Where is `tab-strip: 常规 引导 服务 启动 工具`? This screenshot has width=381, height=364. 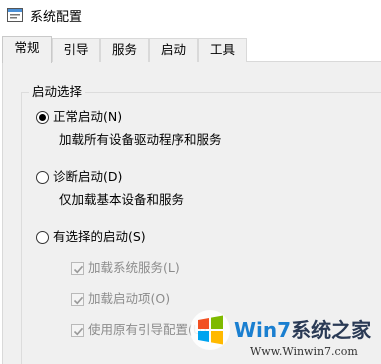
tab-strip: 常规 引导 服务 启动 工具 is located at coordinates (190, 49).